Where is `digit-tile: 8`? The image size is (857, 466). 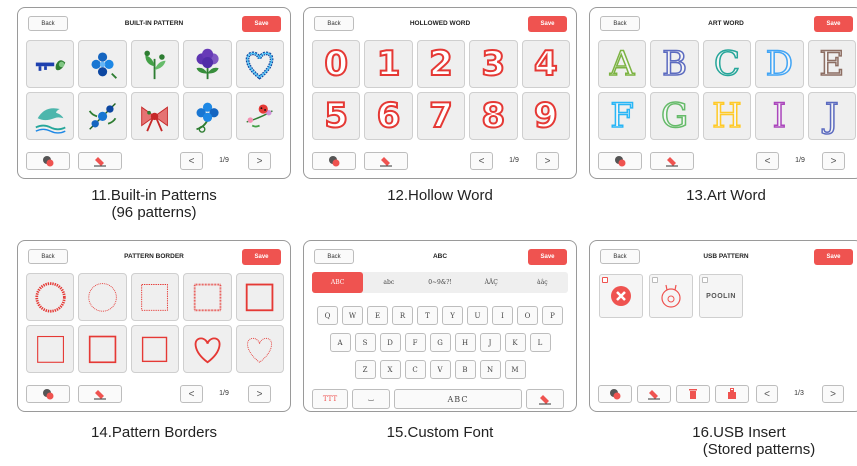 digit-tile: 8 is located at coordinates (493, 116).